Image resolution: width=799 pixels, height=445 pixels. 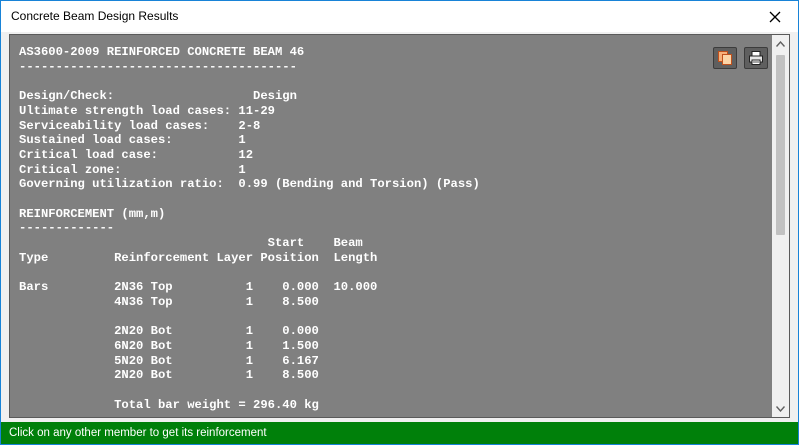 I want to click on copy-button, so click(x=725, y=58).